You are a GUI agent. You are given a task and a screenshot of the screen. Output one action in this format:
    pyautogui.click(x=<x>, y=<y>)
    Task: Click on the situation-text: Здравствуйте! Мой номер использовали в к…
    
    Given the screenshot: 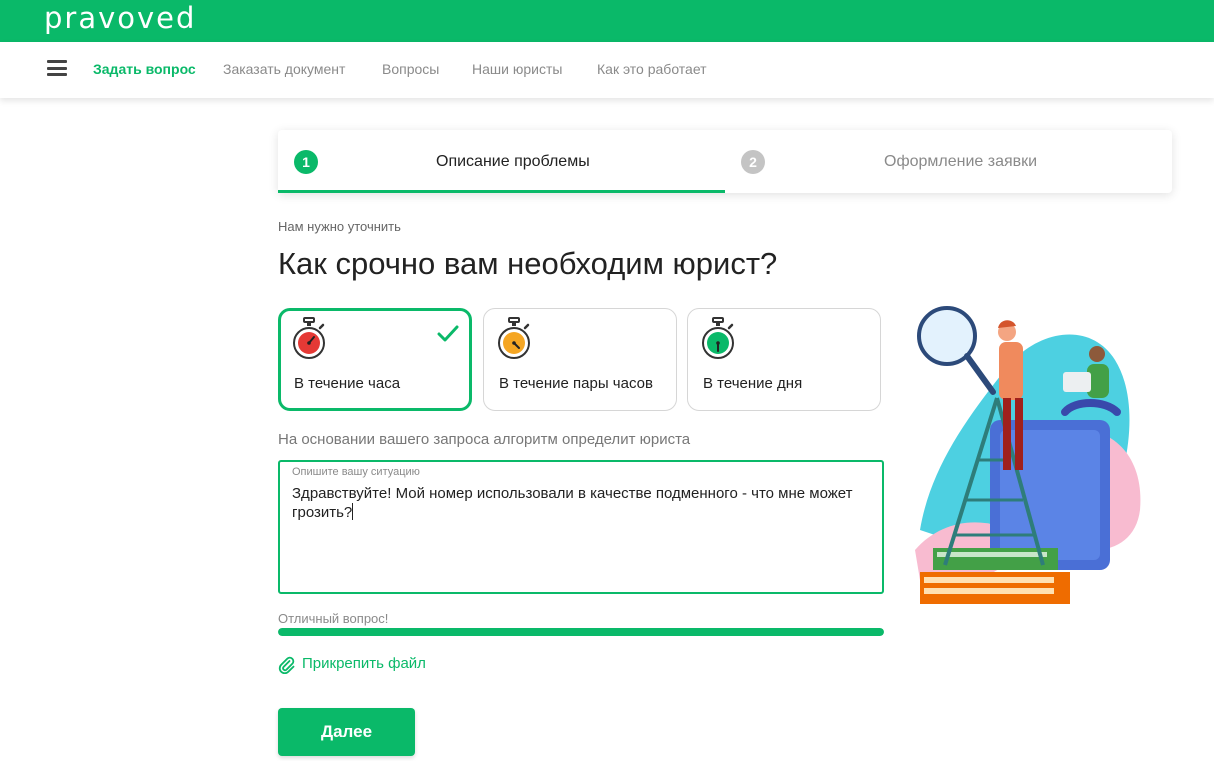 What is the action you would take?
    pyautogui.click(x=572, y=503)
    